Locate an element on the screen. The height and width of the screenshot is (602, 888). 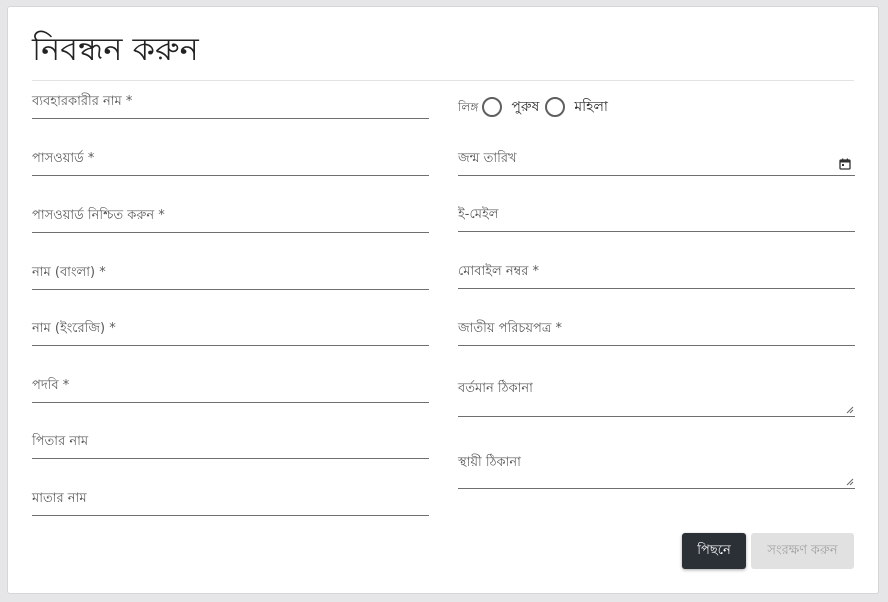
page-title: নিবন্ধন করুন is located at coordinates (115, 49).